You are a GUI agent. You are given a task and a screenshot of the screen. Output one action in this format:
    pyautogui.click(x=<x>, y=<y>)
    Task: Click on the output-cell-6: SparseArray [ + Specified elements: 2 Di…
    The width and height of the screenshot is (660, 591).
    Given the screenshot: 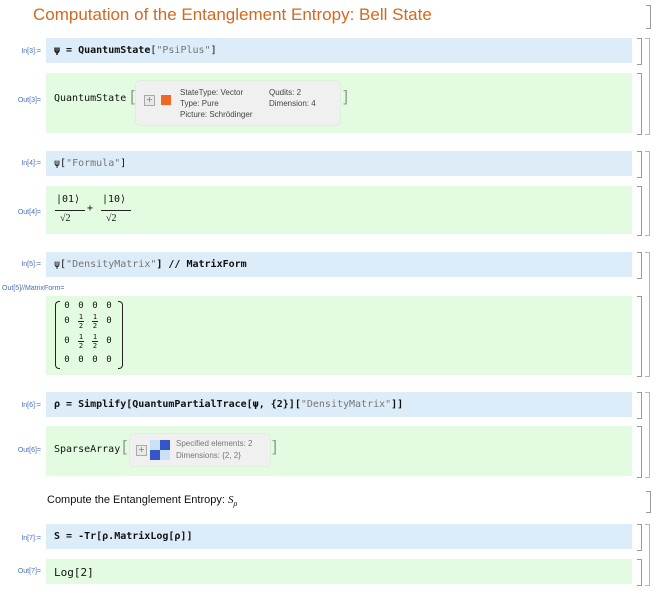 What is the action you would take?
    pyautogui.click(x=339, y=451)
    